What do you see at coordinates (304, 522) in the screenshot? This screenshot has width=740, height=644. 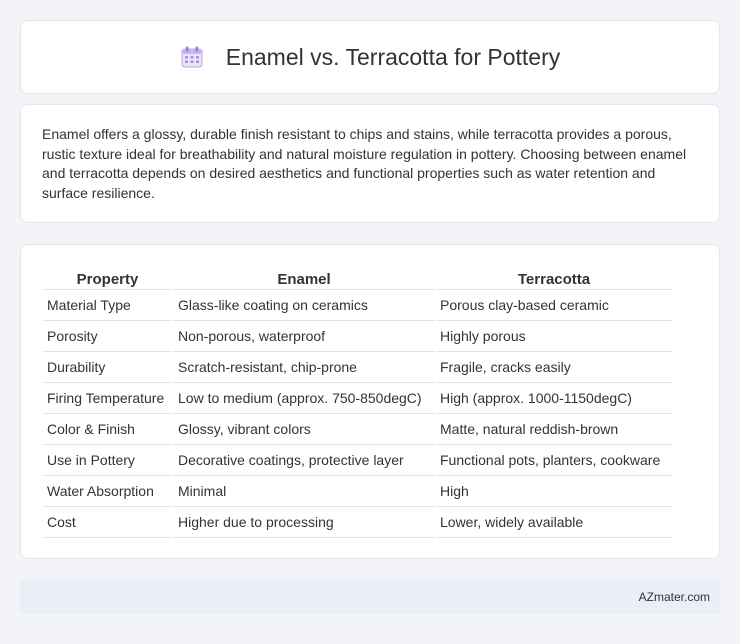 I see `enamel-cell: Higher due to processing` at bounding box center [304, 522].